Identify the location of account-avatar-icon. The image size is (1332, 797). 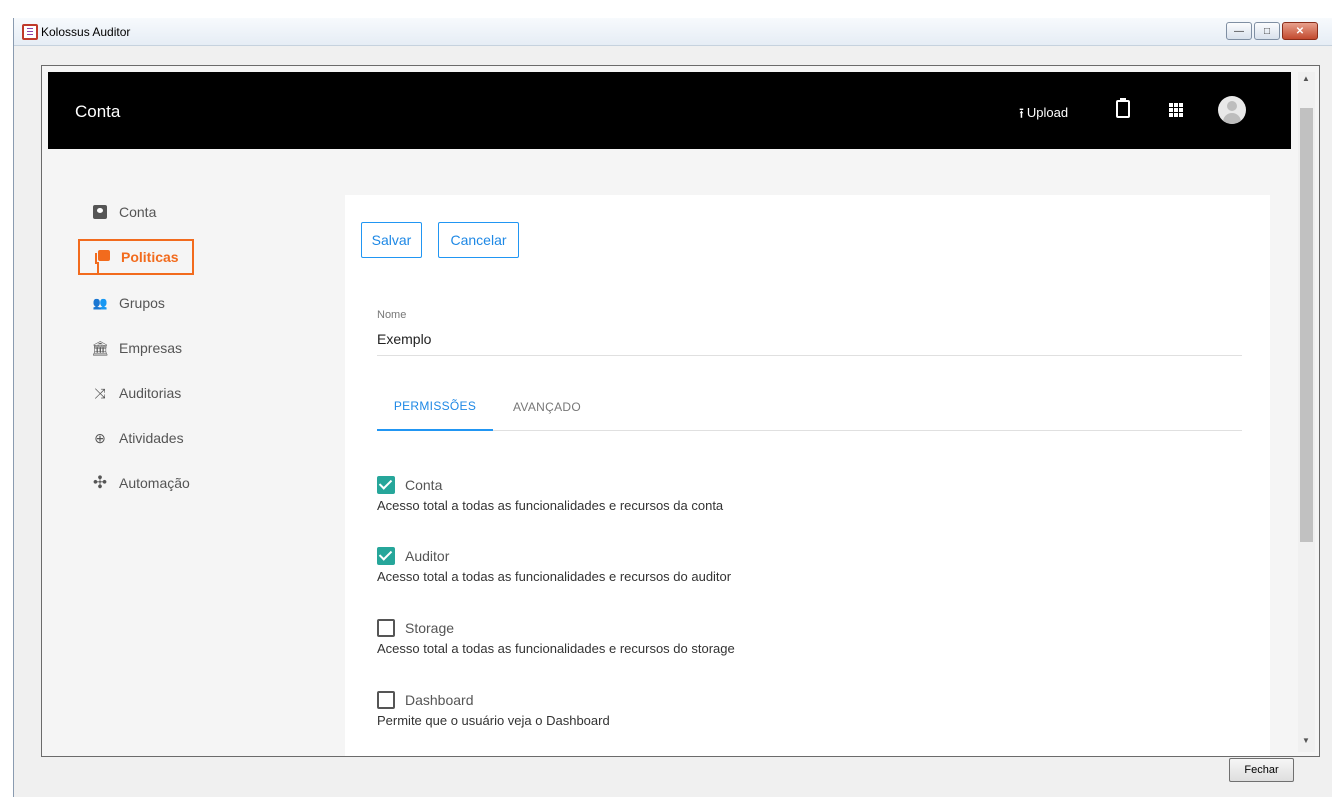
(1232, 110).